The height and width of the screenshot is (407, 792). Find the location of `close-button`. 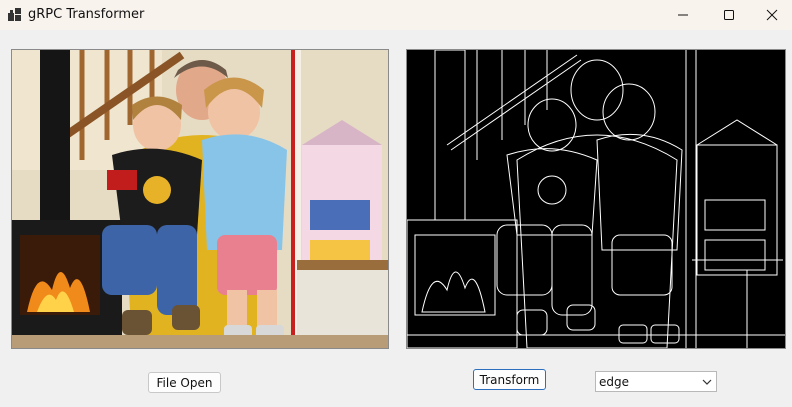

close-button is located at coordinates (772, 15).